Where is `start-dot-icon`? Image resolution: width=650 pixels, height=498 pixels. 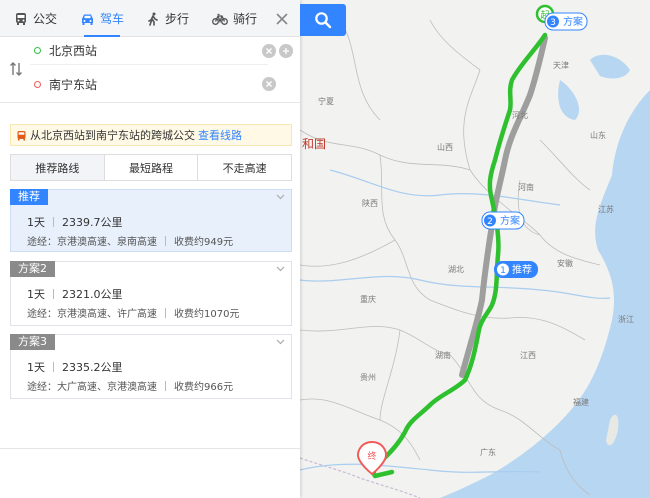
start-dot-icon is located at coordinates (37, 50).